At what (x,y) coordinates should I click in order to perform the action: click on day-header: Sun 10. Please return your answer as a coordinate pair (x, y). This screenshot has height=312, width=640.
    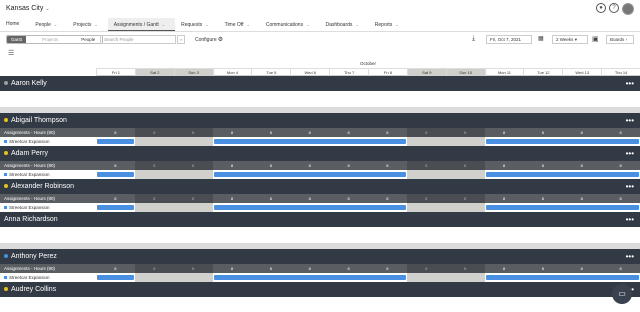
    Looking at the image, I should click on (465, 72).